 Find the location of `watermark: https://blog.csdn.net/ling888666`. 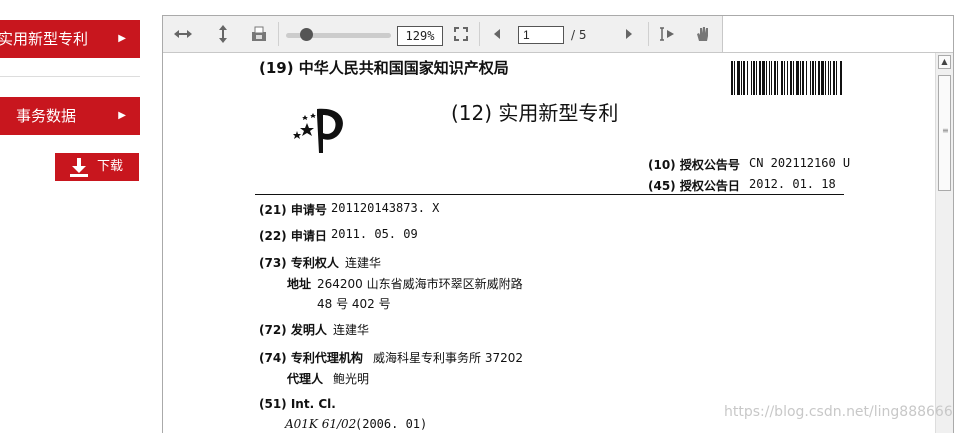

watermark: https://blog.csdn.net/ling888666 is located at coordinates (838, 412).